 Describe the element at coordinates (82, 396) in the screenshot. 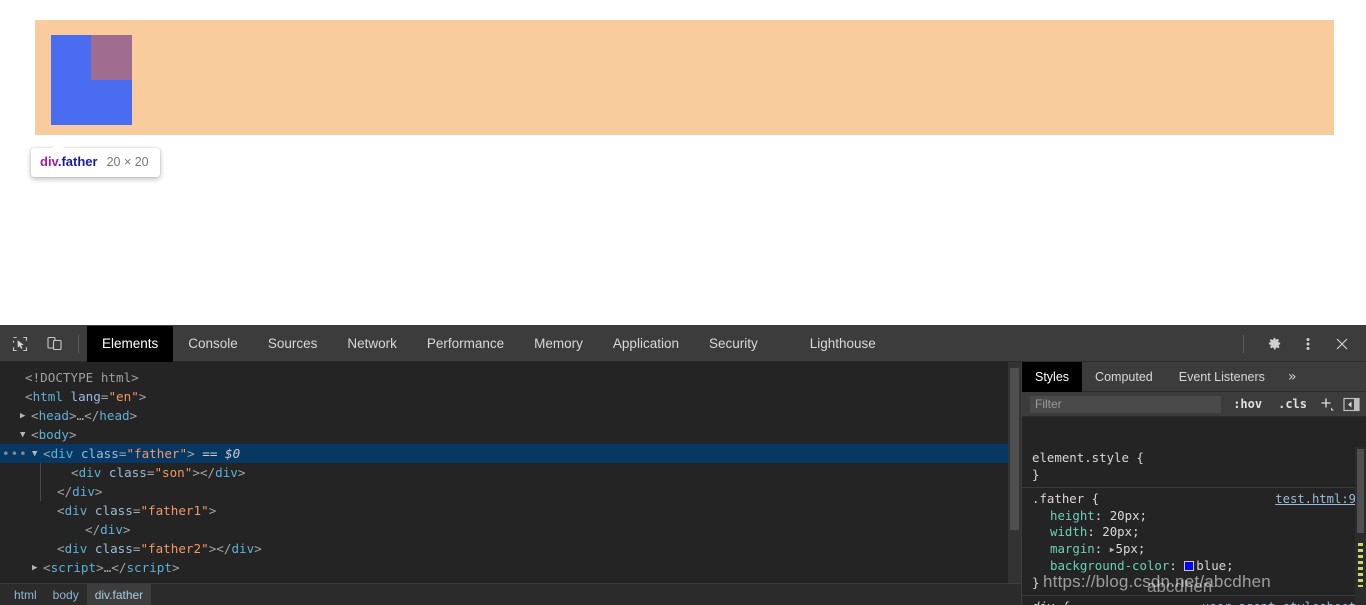

I see `dom-token-attr: lang` at that location.